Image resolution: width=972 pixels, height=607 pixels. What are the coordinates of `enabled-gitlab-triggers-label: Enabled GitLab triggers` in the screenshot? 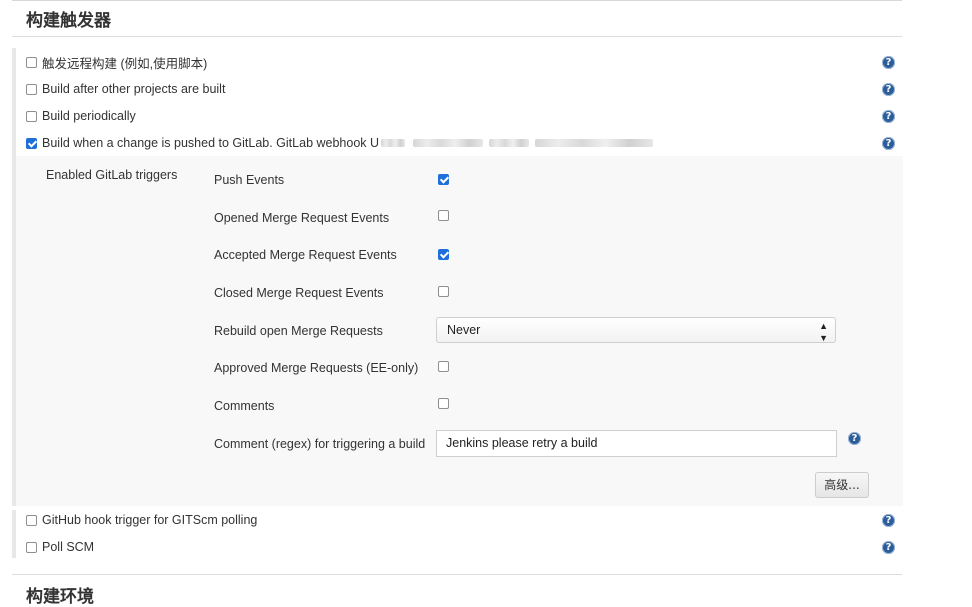 It's located at (112, 175).